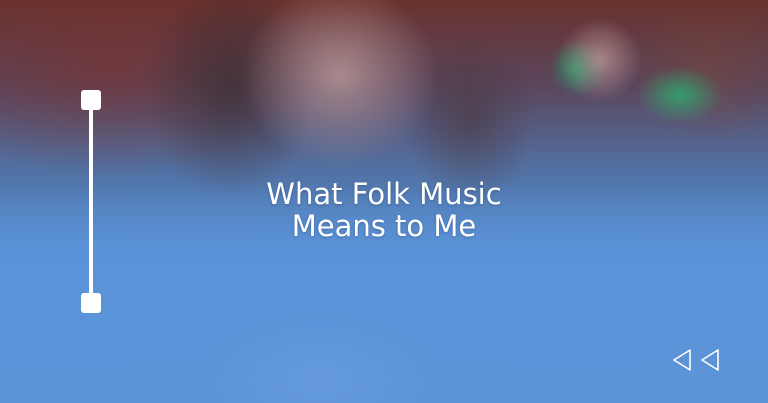  I want to click on page-title: What Folk Music Means to Me, so click(384, 210).